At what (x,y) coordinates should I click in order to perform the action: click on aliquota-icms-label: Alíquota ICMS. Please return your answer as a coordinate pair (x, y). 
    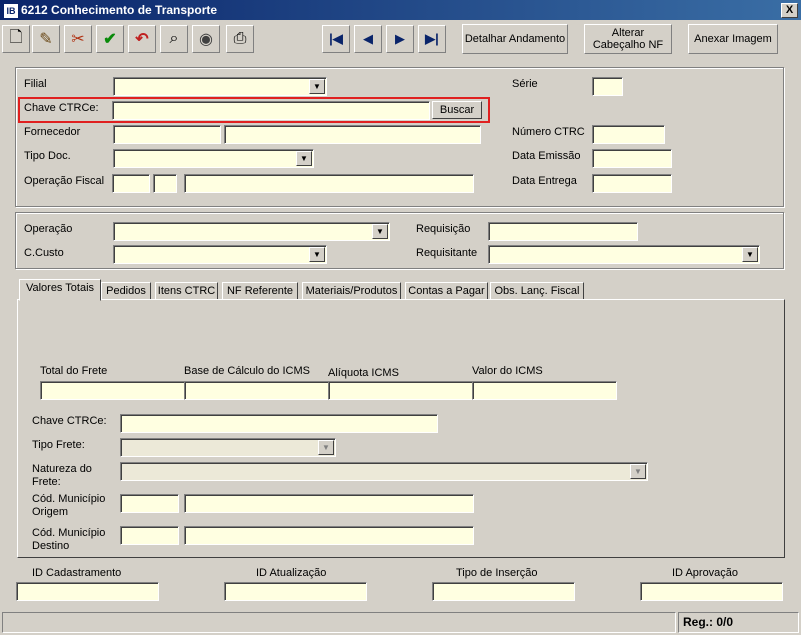
    Looking at the image, I should click on (363, 373).